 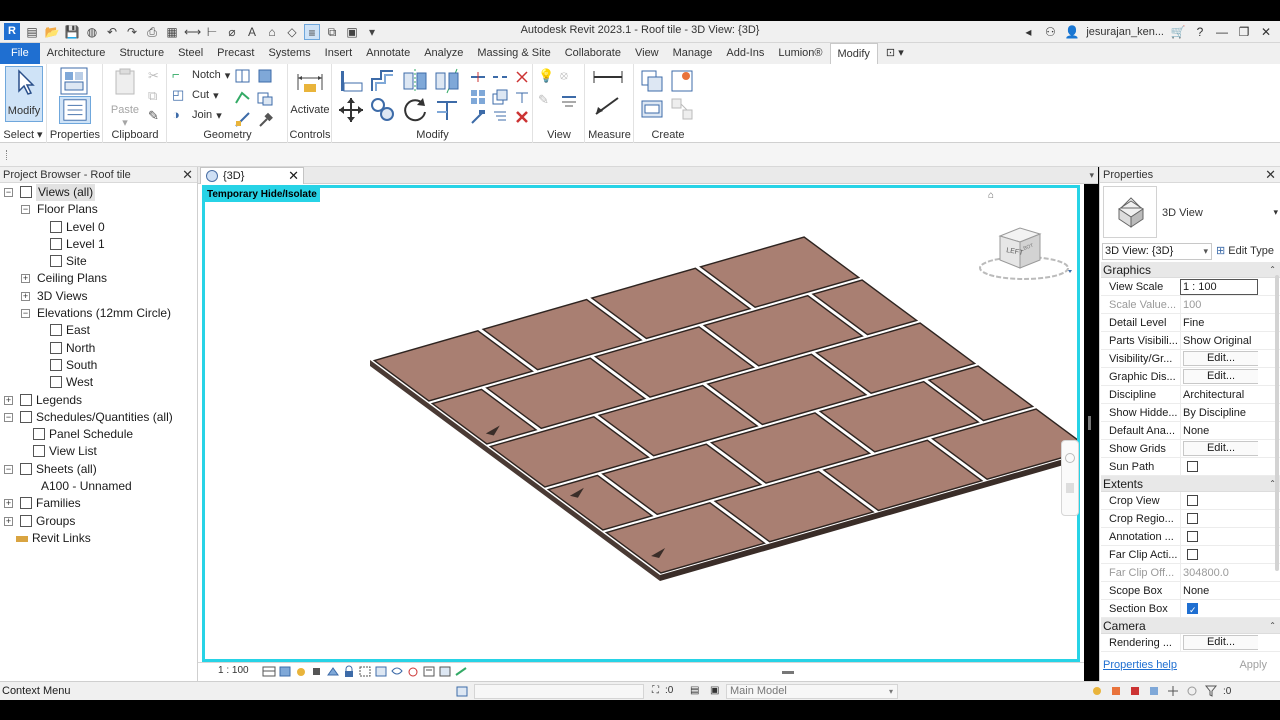 What do you see at coordinates (429, 671) in the screenshot?
I see `temporary-view-properties-icon` at bounding box center [429, 671].